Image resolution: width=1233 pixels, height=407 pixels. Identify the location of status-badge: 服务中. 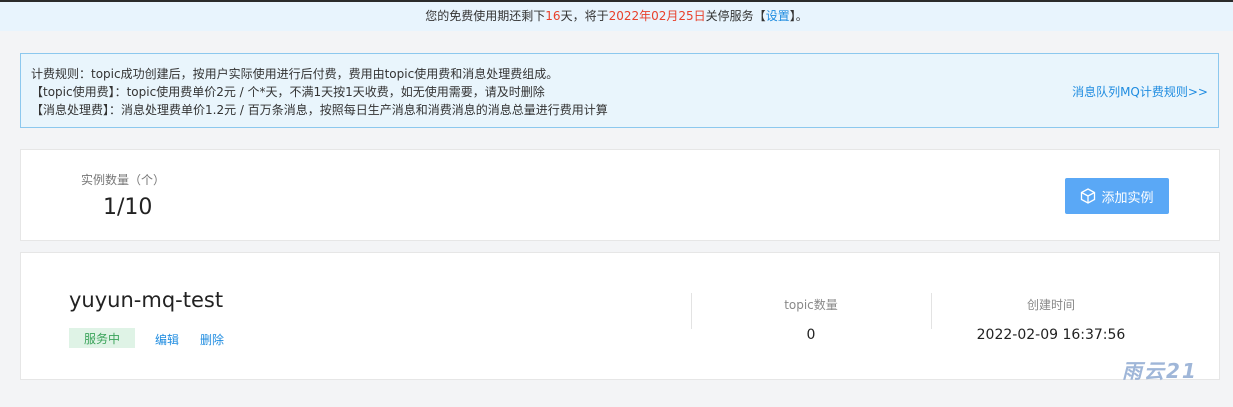
(102, 338).